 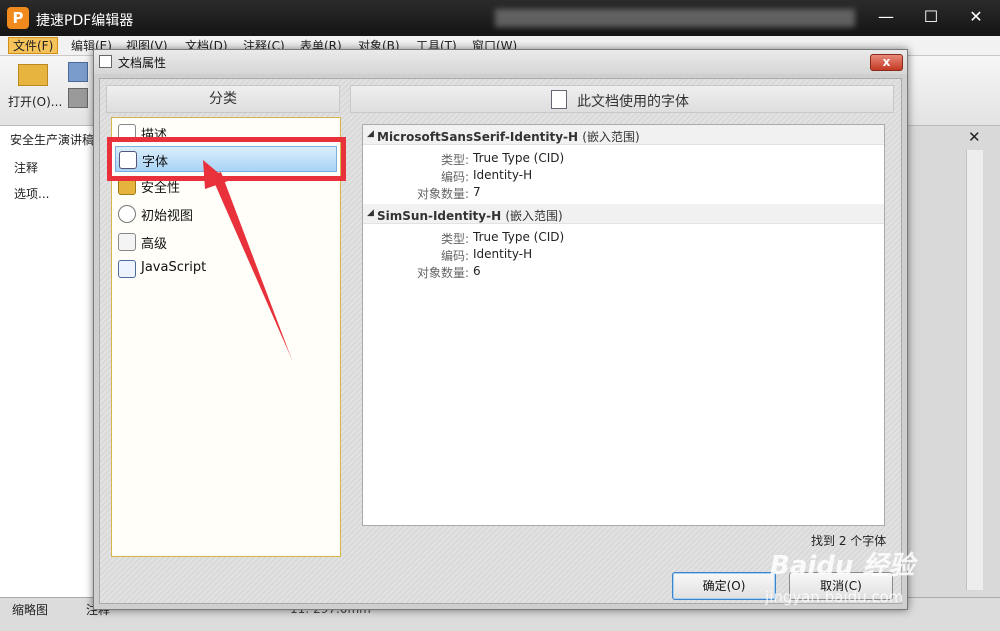 I want to click on baidu-watermark: Baidu 经验, so click(x=842, y=566).